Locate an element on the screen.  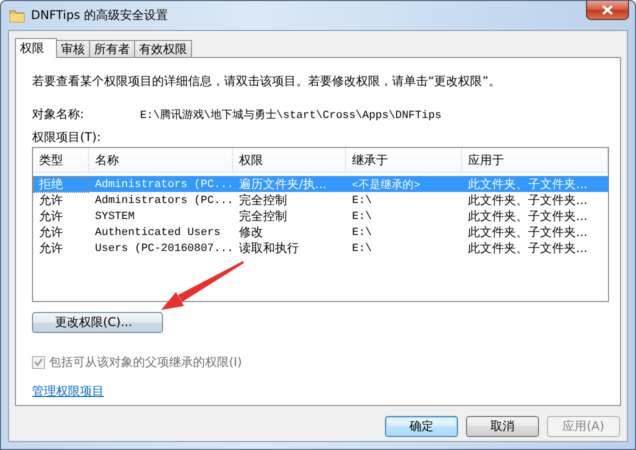
close-button is located at coordinates (607, 10).